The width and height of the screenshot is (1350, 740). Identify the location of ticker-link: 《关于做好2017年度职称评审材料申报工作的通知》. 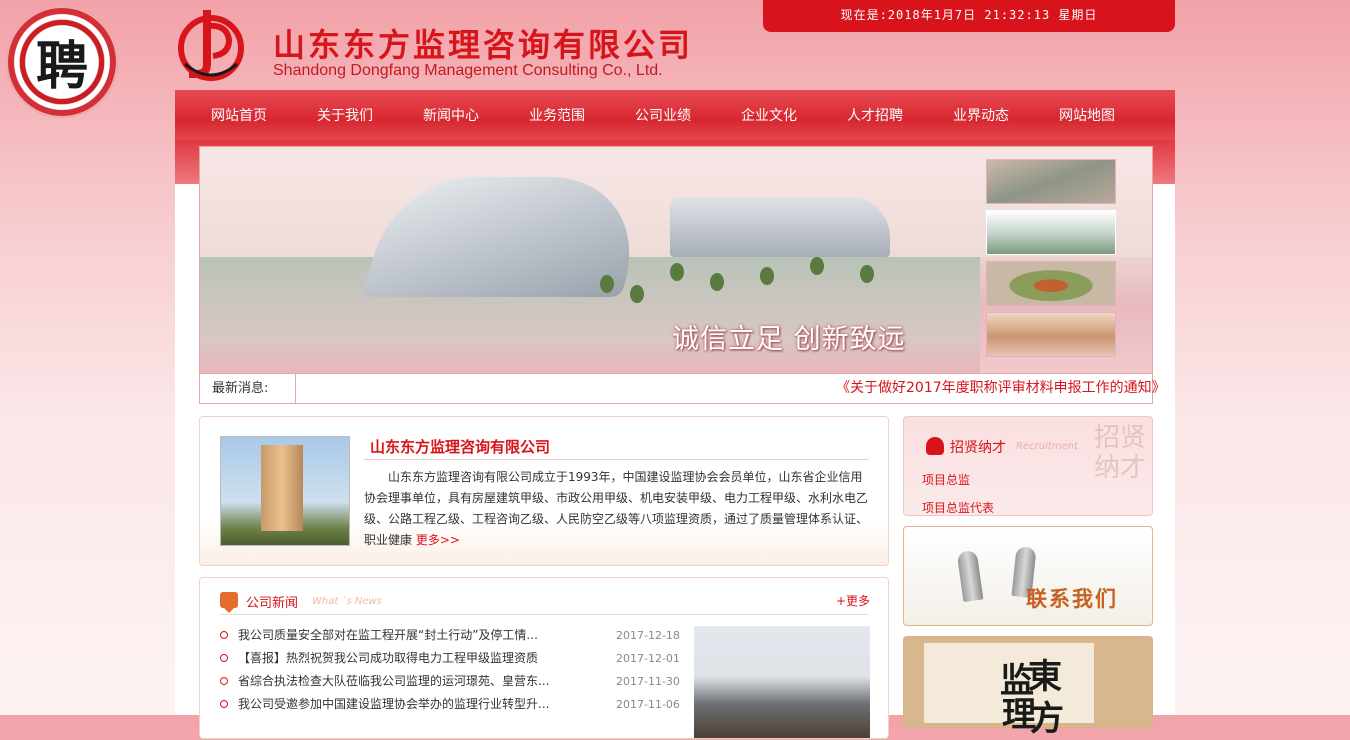
(1001, 388).